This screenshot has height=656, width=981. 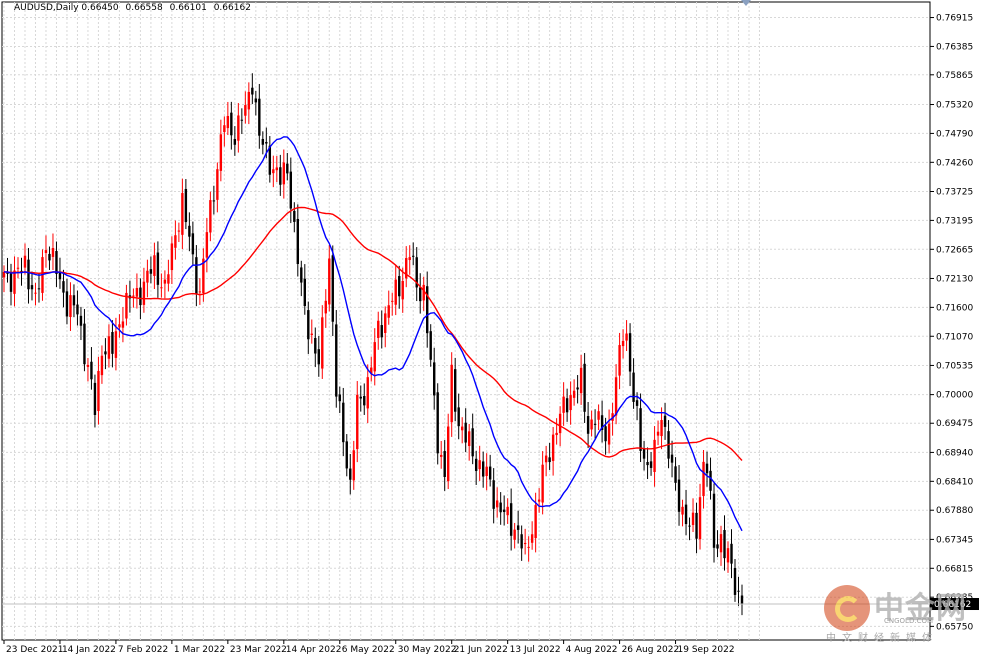 I want to click on x-tick-label: 14 Apr 2022, so click(x=314, y=650).